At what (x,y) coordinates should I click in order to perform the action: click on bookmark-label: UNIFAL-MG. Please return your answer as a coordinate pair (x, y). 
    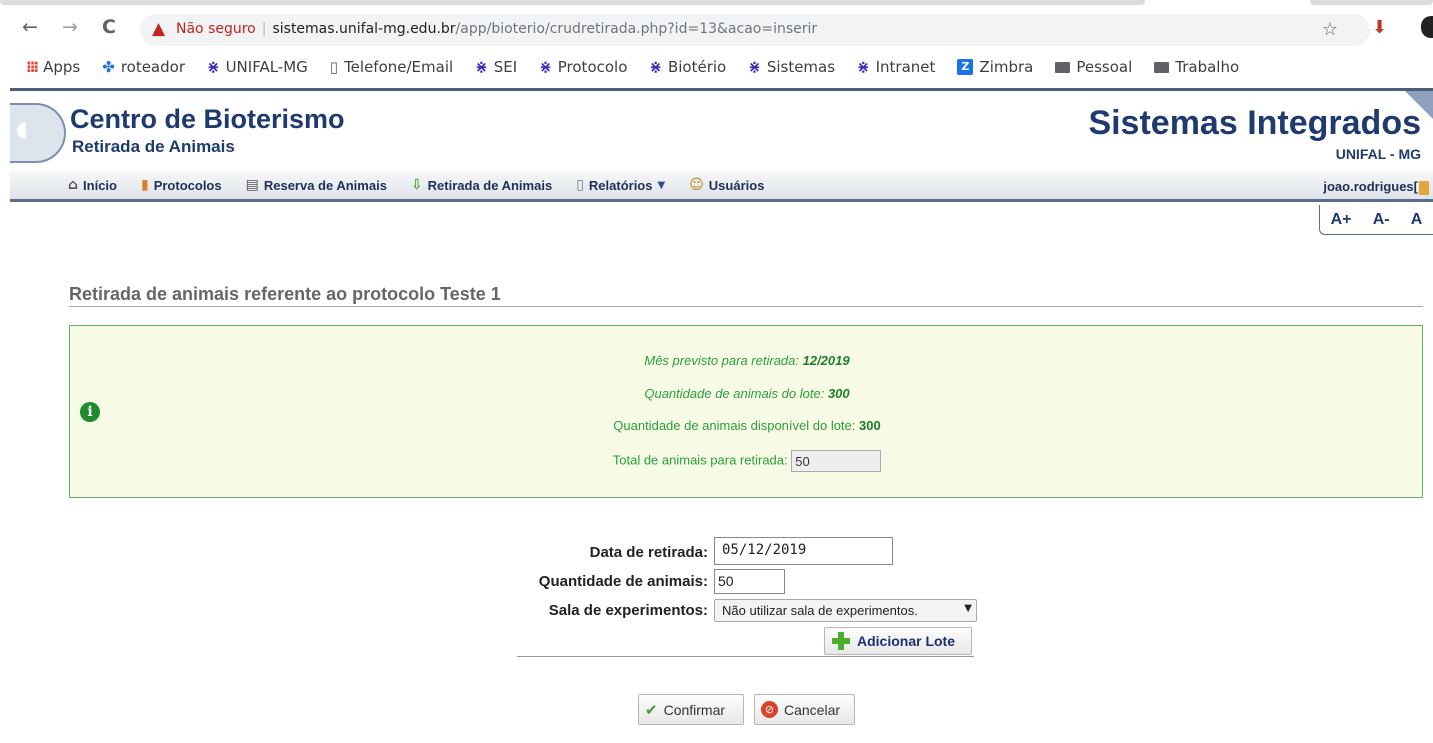
    Looking at the image, I should click on (266, 67).